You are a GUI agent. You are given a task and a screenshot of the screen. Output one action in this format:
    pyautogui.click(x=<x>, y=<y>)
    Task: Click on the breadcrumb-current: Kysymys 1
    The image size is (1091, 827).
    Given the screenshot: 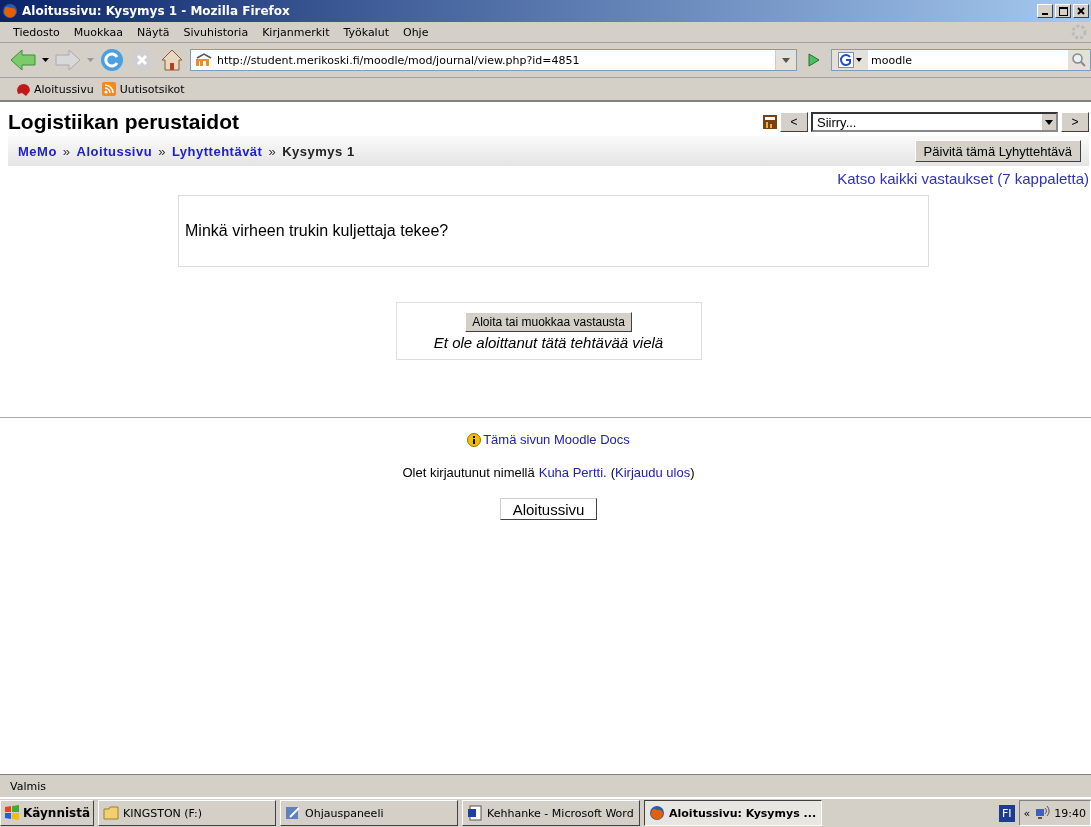 What is the action you would take?
    pyautogui.click(x=318, y=151)
    